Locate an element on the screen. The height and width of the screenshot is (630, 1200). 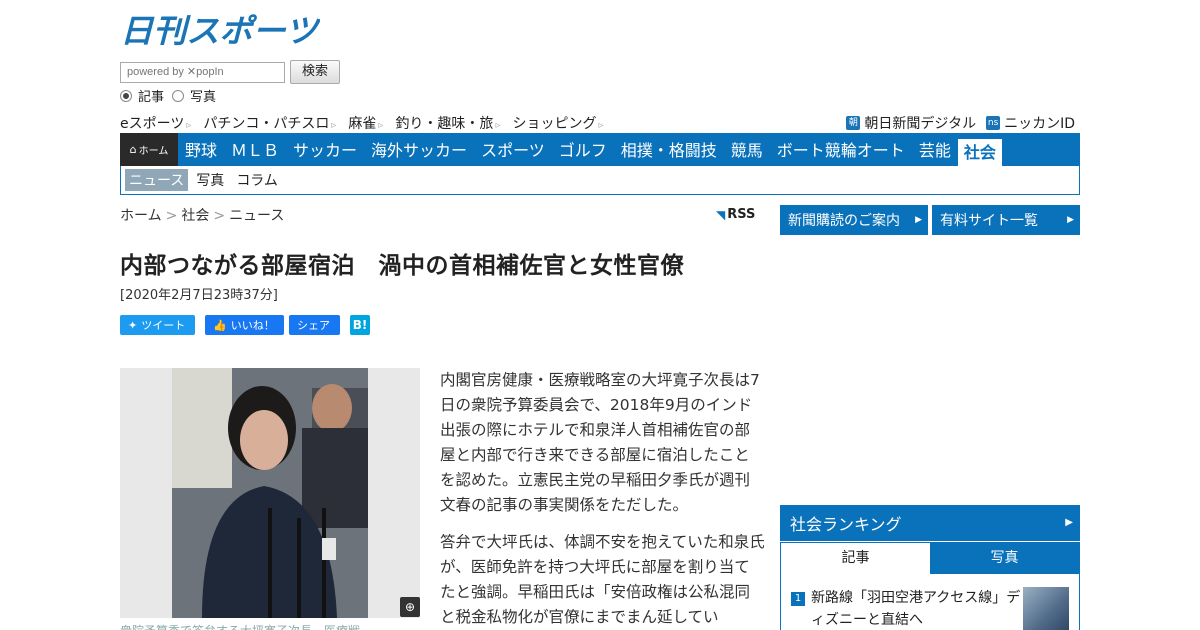
radio-photos is located at coordinates (178, 95).